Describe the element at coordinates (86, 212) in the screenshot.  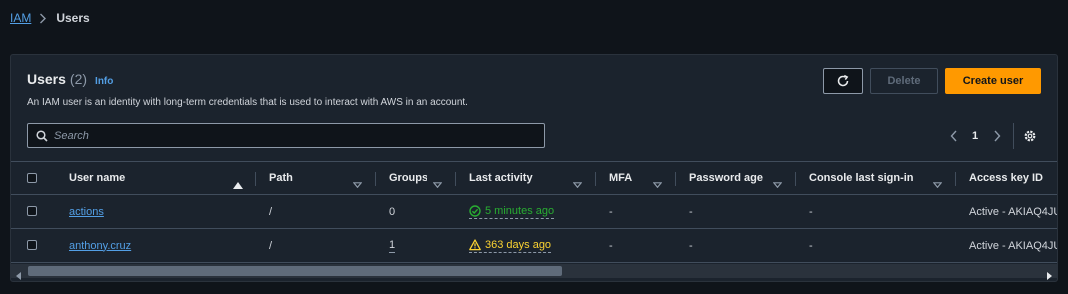
I see `user-name-link: actions` at that location.